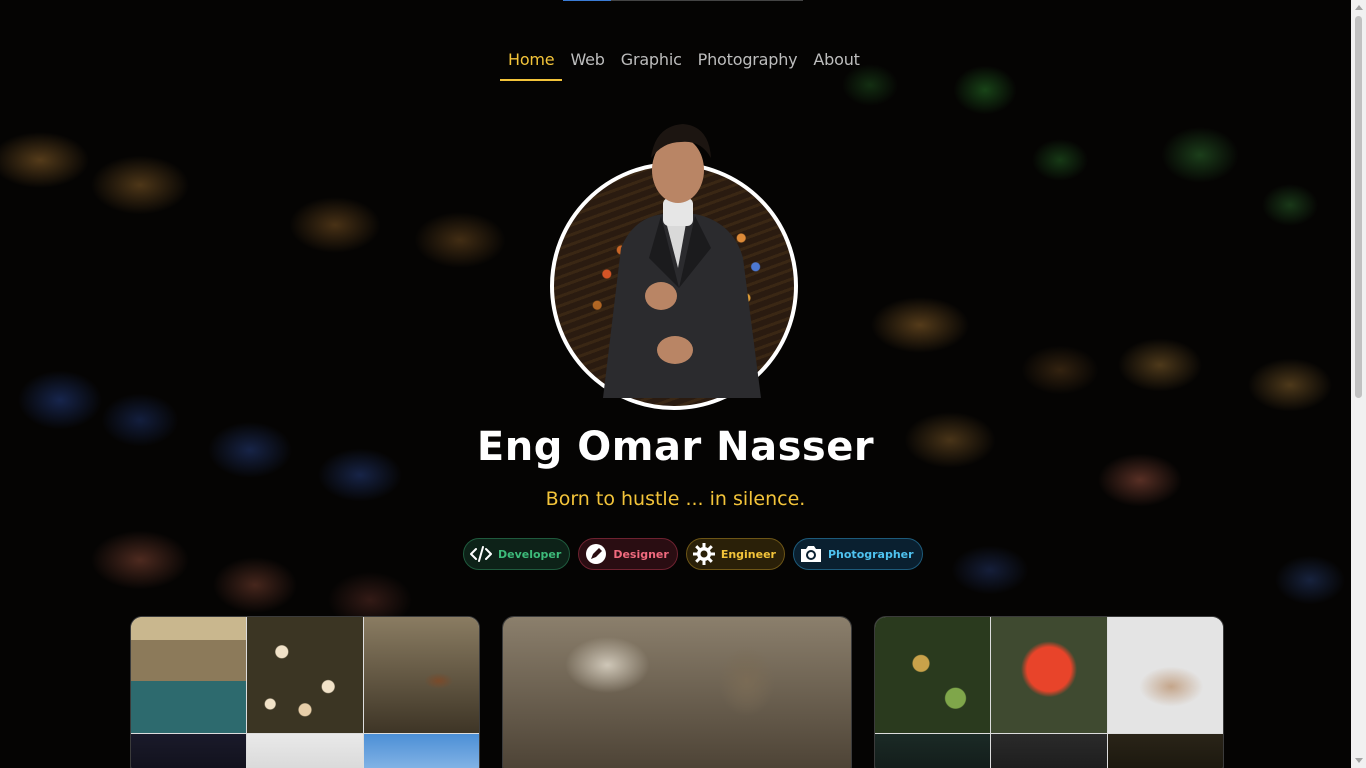 The height and width of the screenshot is (768, 1366). Describe the element at coordinates (421, 675) in the screenshot. I see `thumb-snail` at that location.